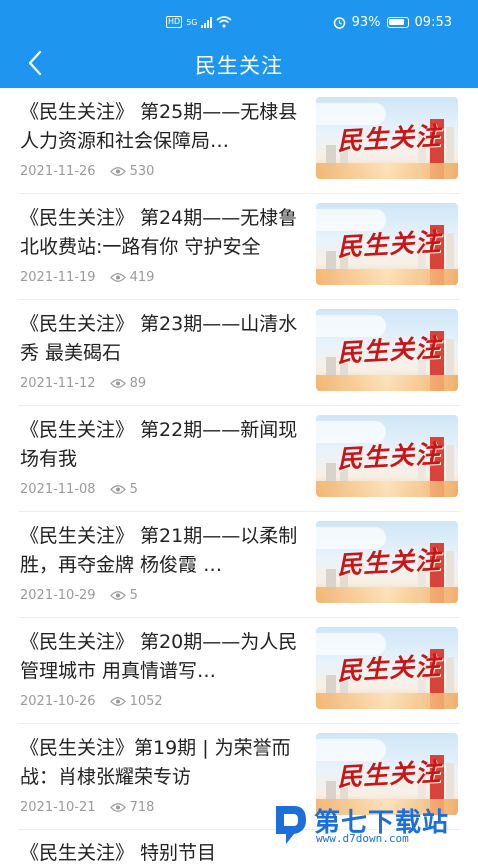 Image resolution: width=478 pixels, height=865 pixels. I want to click on item-meta: 2021-10-29 5, so click(79, 595).